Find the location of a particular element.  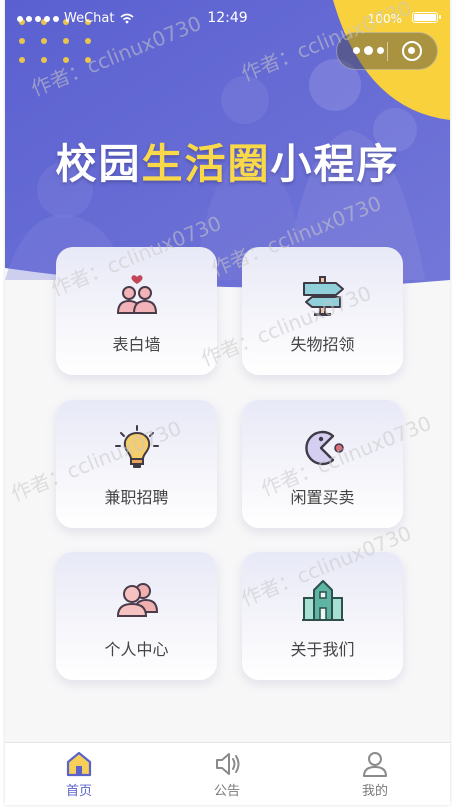

couple-heart-icon is located at coordinates (136, 294).